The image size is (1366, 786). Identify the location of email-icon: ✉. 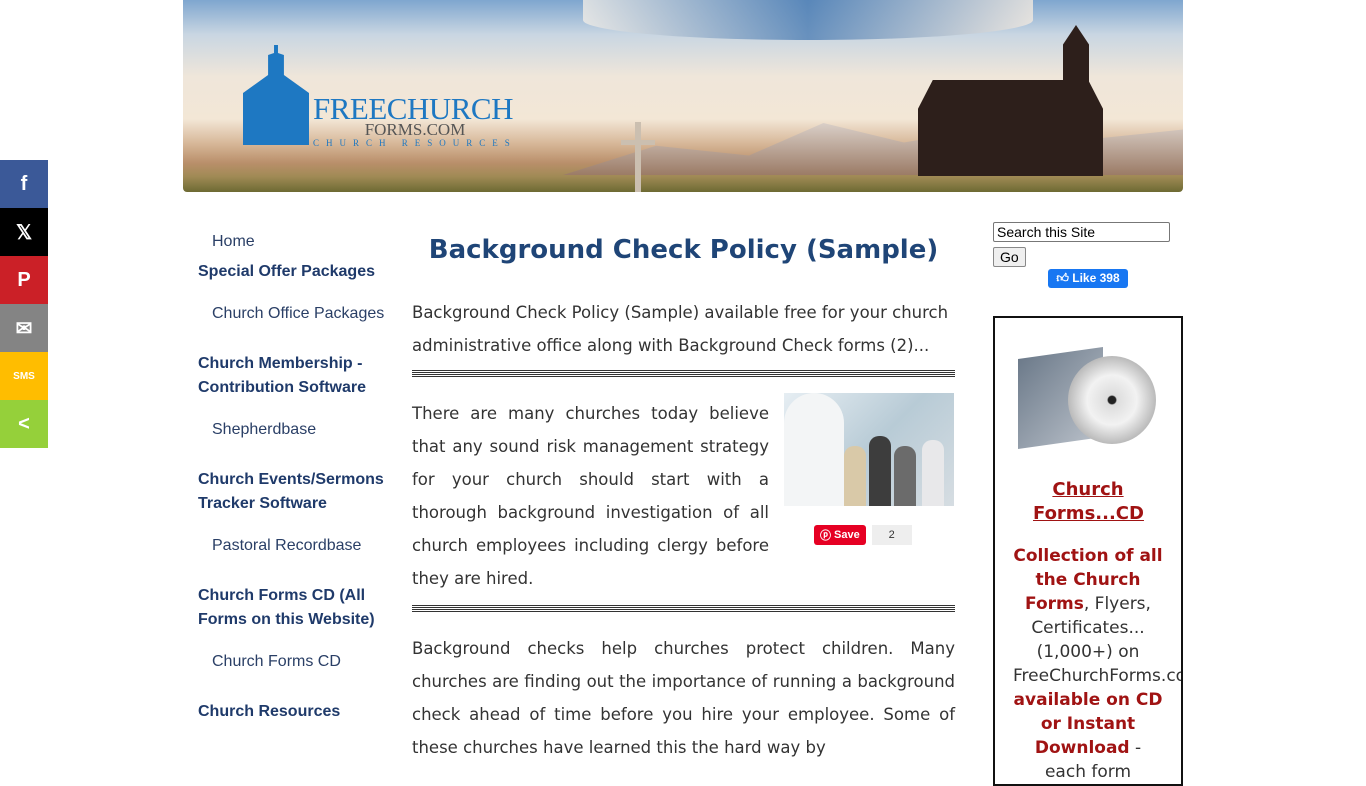
(24, 328).